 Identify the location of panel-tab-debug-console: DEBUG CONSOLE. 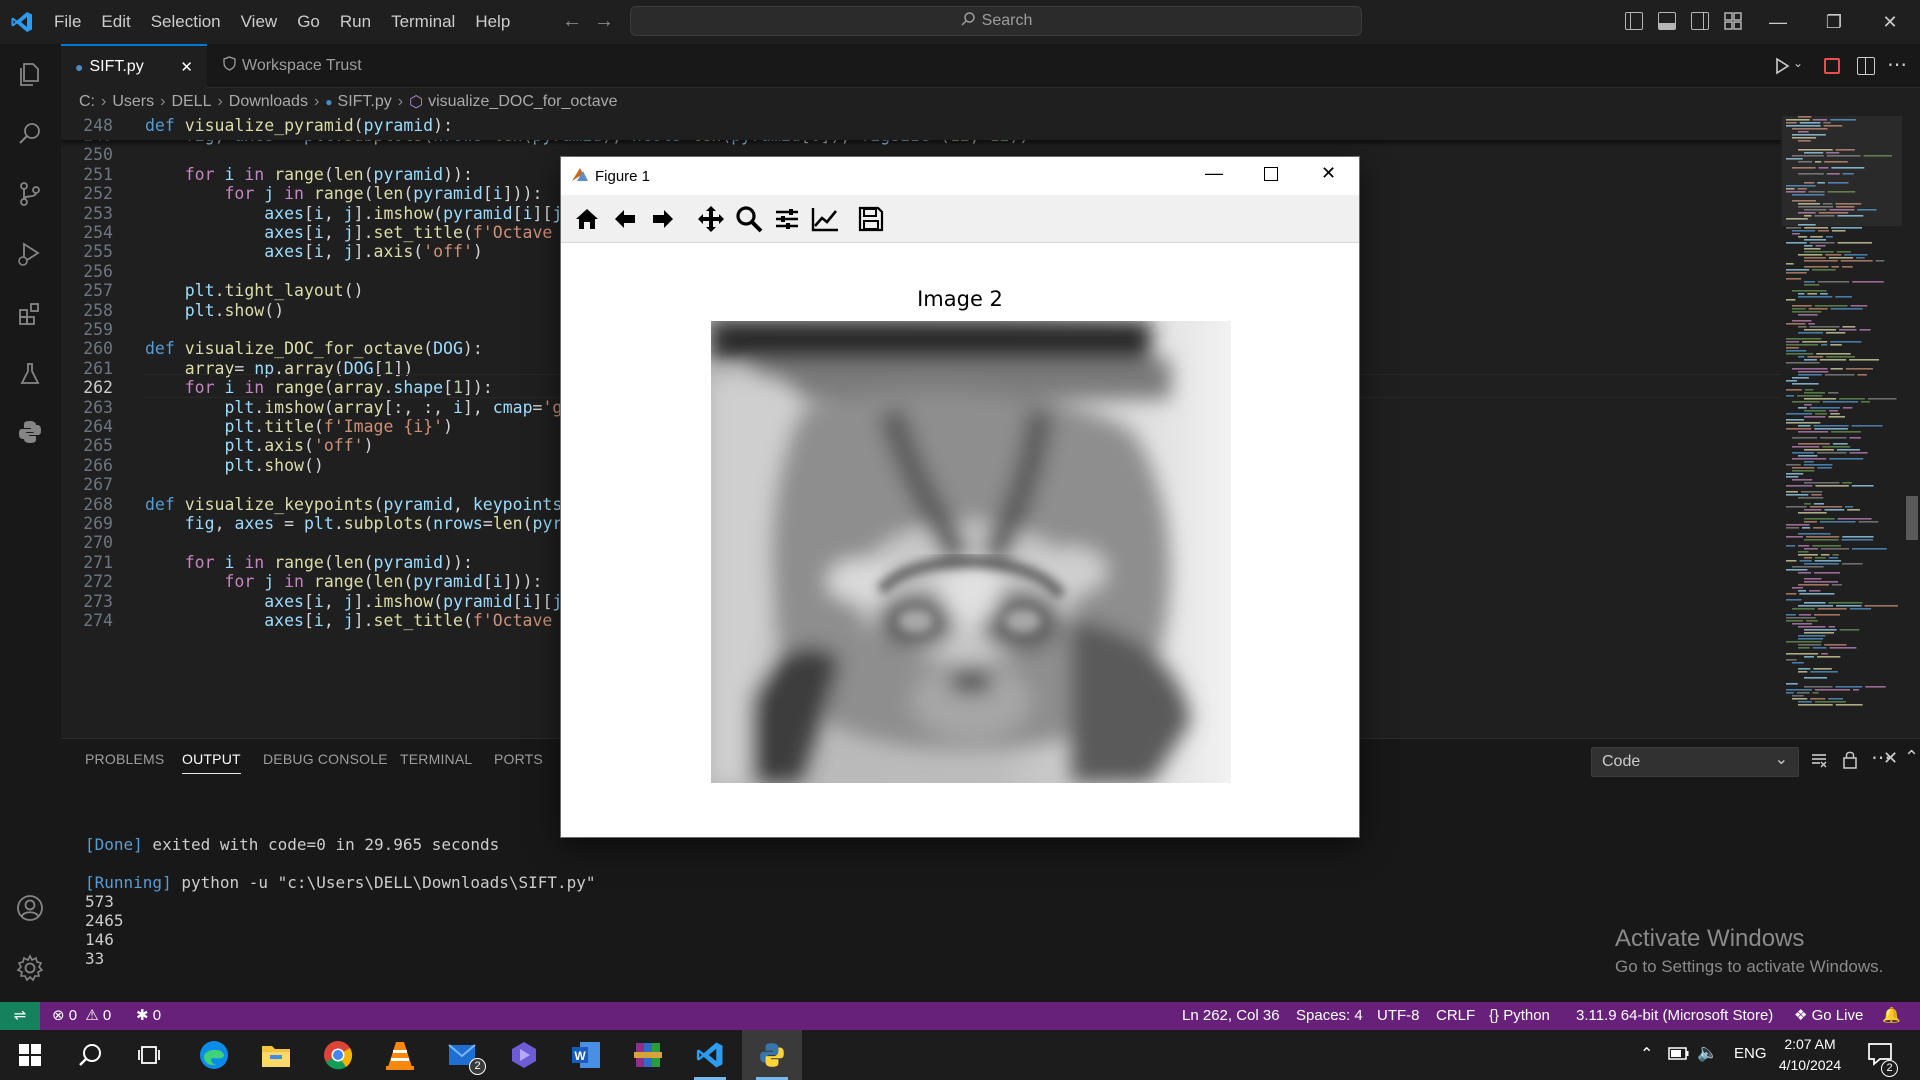
(325, 759).